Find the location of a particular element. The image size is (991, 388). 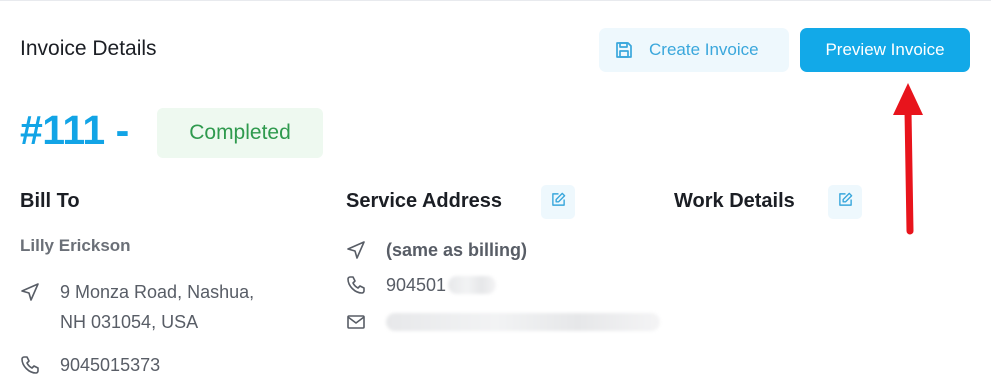

service-address: (same as billing) is located at coordinates (457, 250).